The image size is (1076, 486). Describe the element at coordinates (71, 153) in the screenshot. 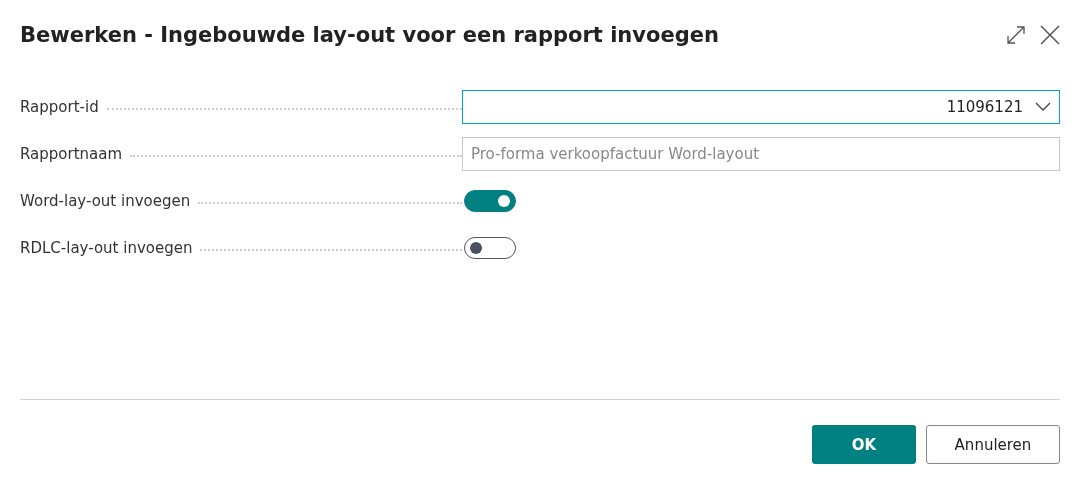

I see `field-label: Rapportnaam` at that location.